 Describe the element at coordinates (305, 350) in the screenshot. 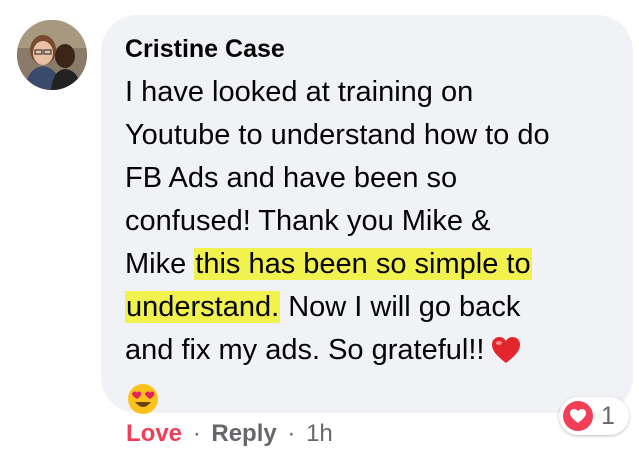

I see `comment-text: and fix my ads. So grateful!!` at that location.